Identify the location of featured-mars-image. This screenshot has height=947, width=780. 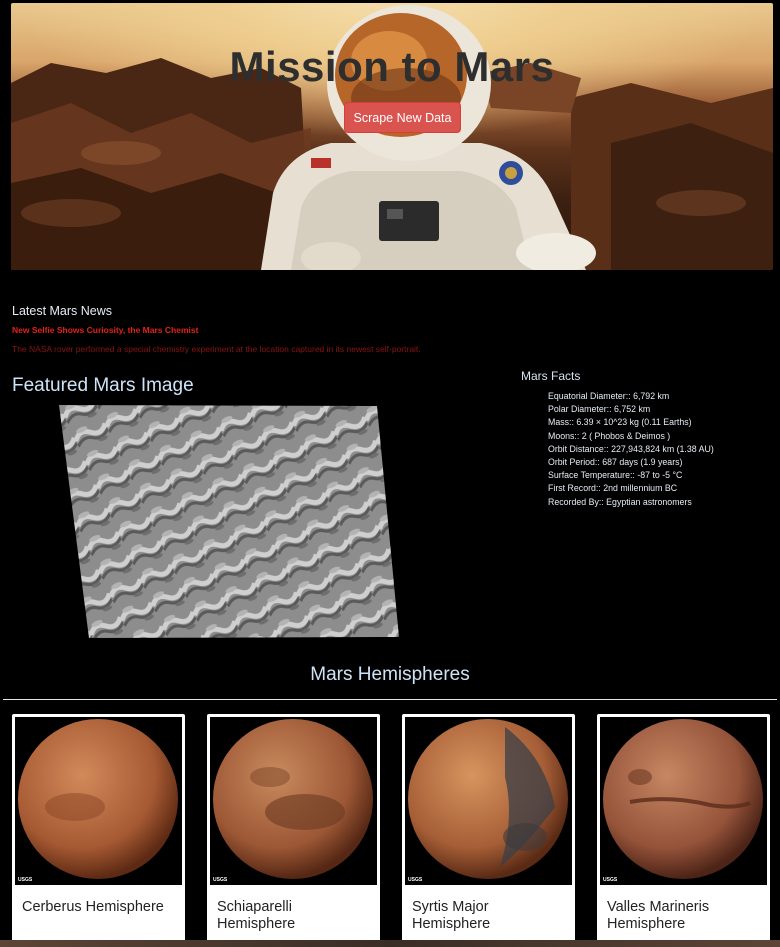
(229, 521).